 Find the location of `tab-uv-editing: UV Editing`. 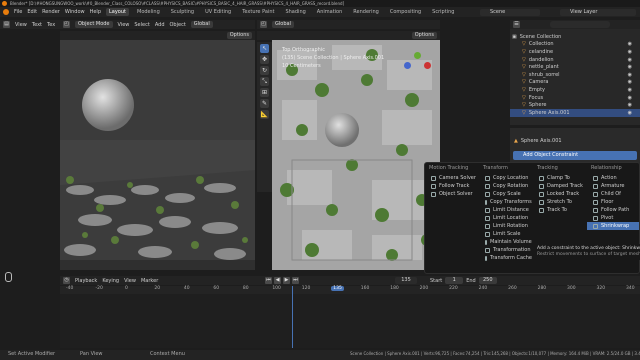

tab-uv-editing: UV Editing is located at coordinates (218, 12).